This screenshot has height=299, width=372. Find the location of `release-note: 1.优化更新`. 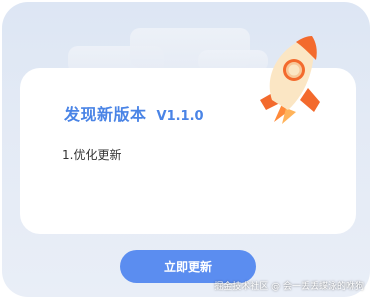

release-note: 1.优化更新 is located at coordinates (92, 155).